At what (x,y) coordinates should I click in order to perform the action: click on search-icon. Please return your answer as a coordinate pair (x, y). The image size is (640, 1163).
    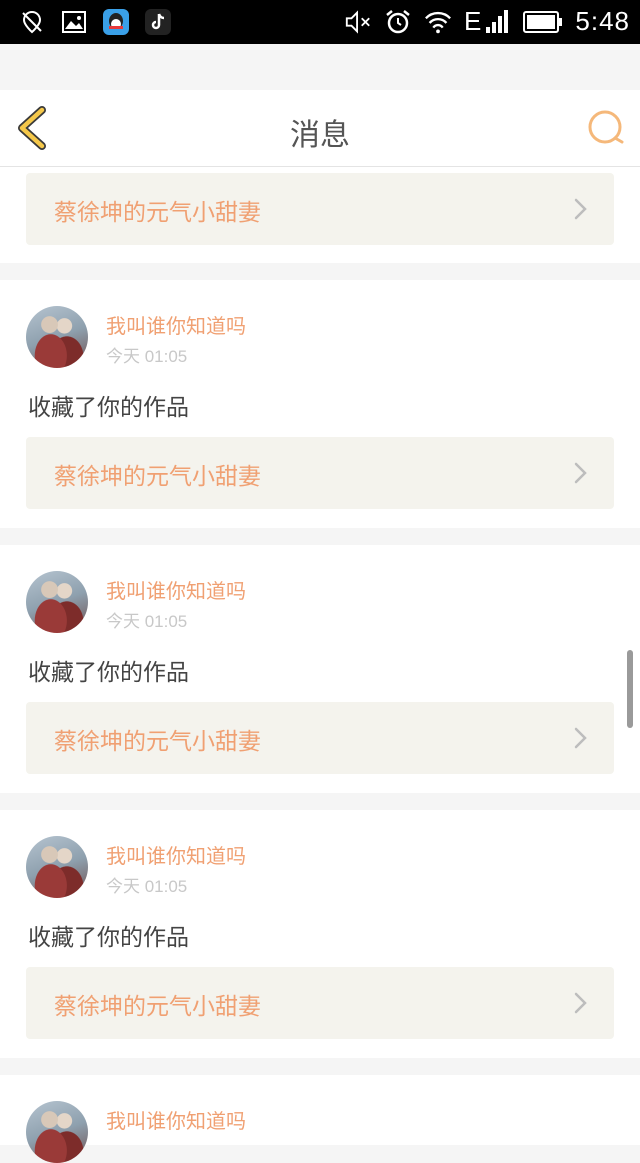
    Looking at the image, I should click on (606, 127).